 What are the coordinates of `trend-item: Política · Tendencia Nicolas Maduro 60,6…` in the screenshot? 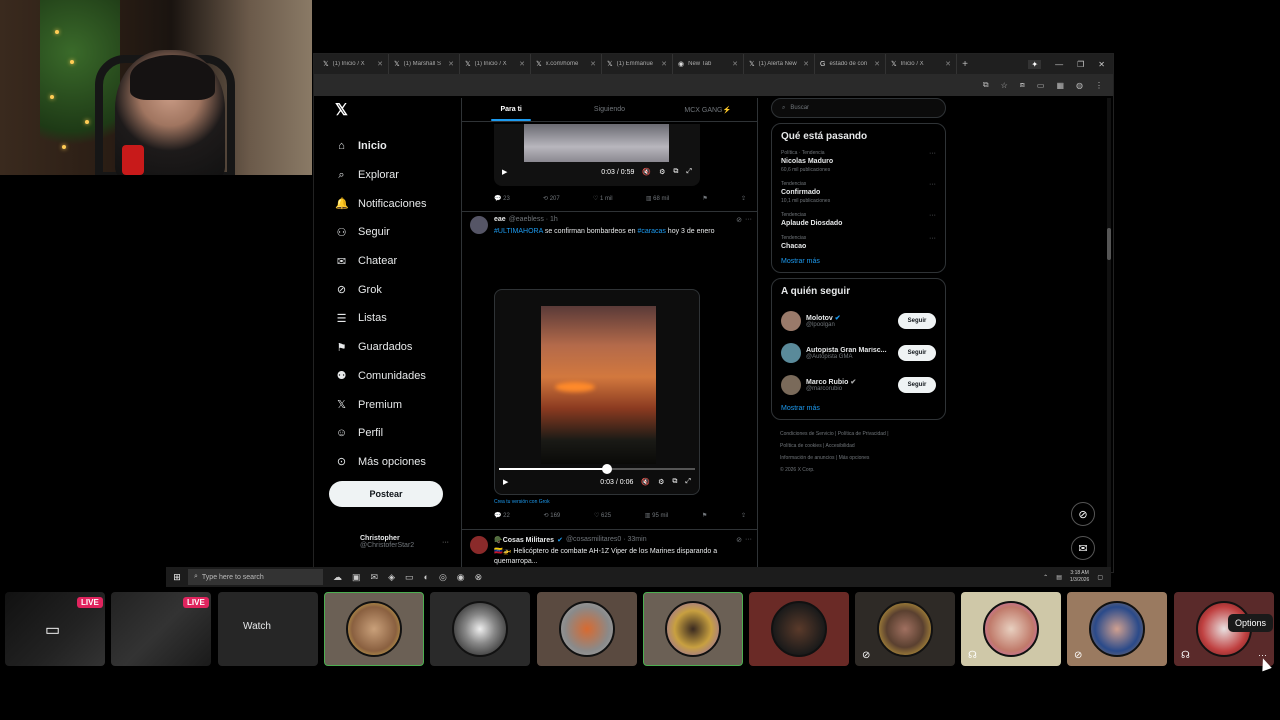 It's located at (858, 161).